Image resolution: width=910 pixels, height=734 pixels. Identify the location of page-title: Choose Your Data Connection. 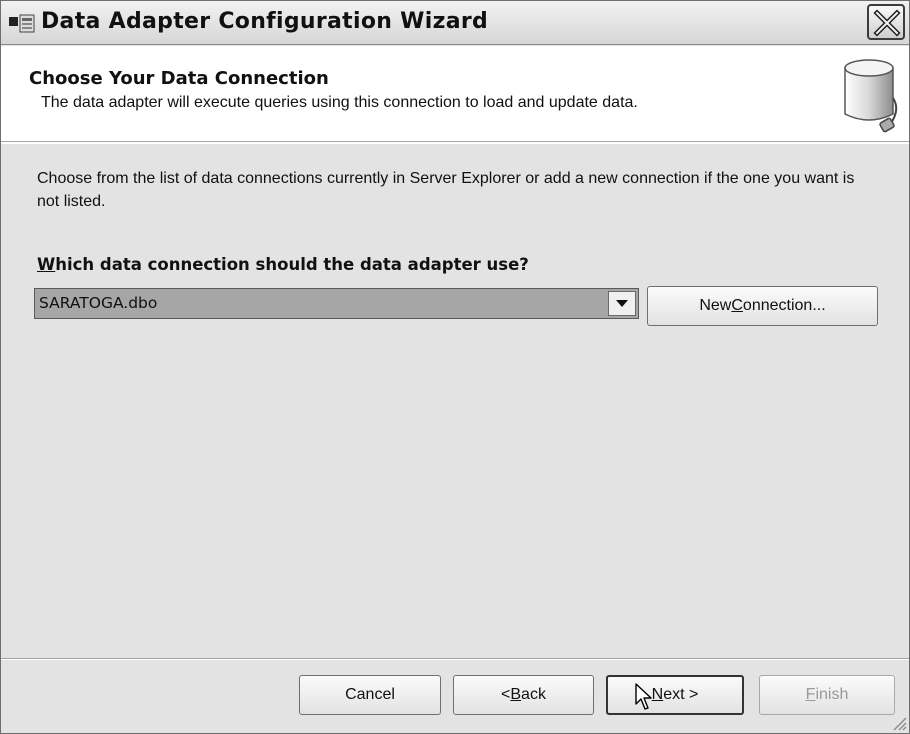
(179, 78).